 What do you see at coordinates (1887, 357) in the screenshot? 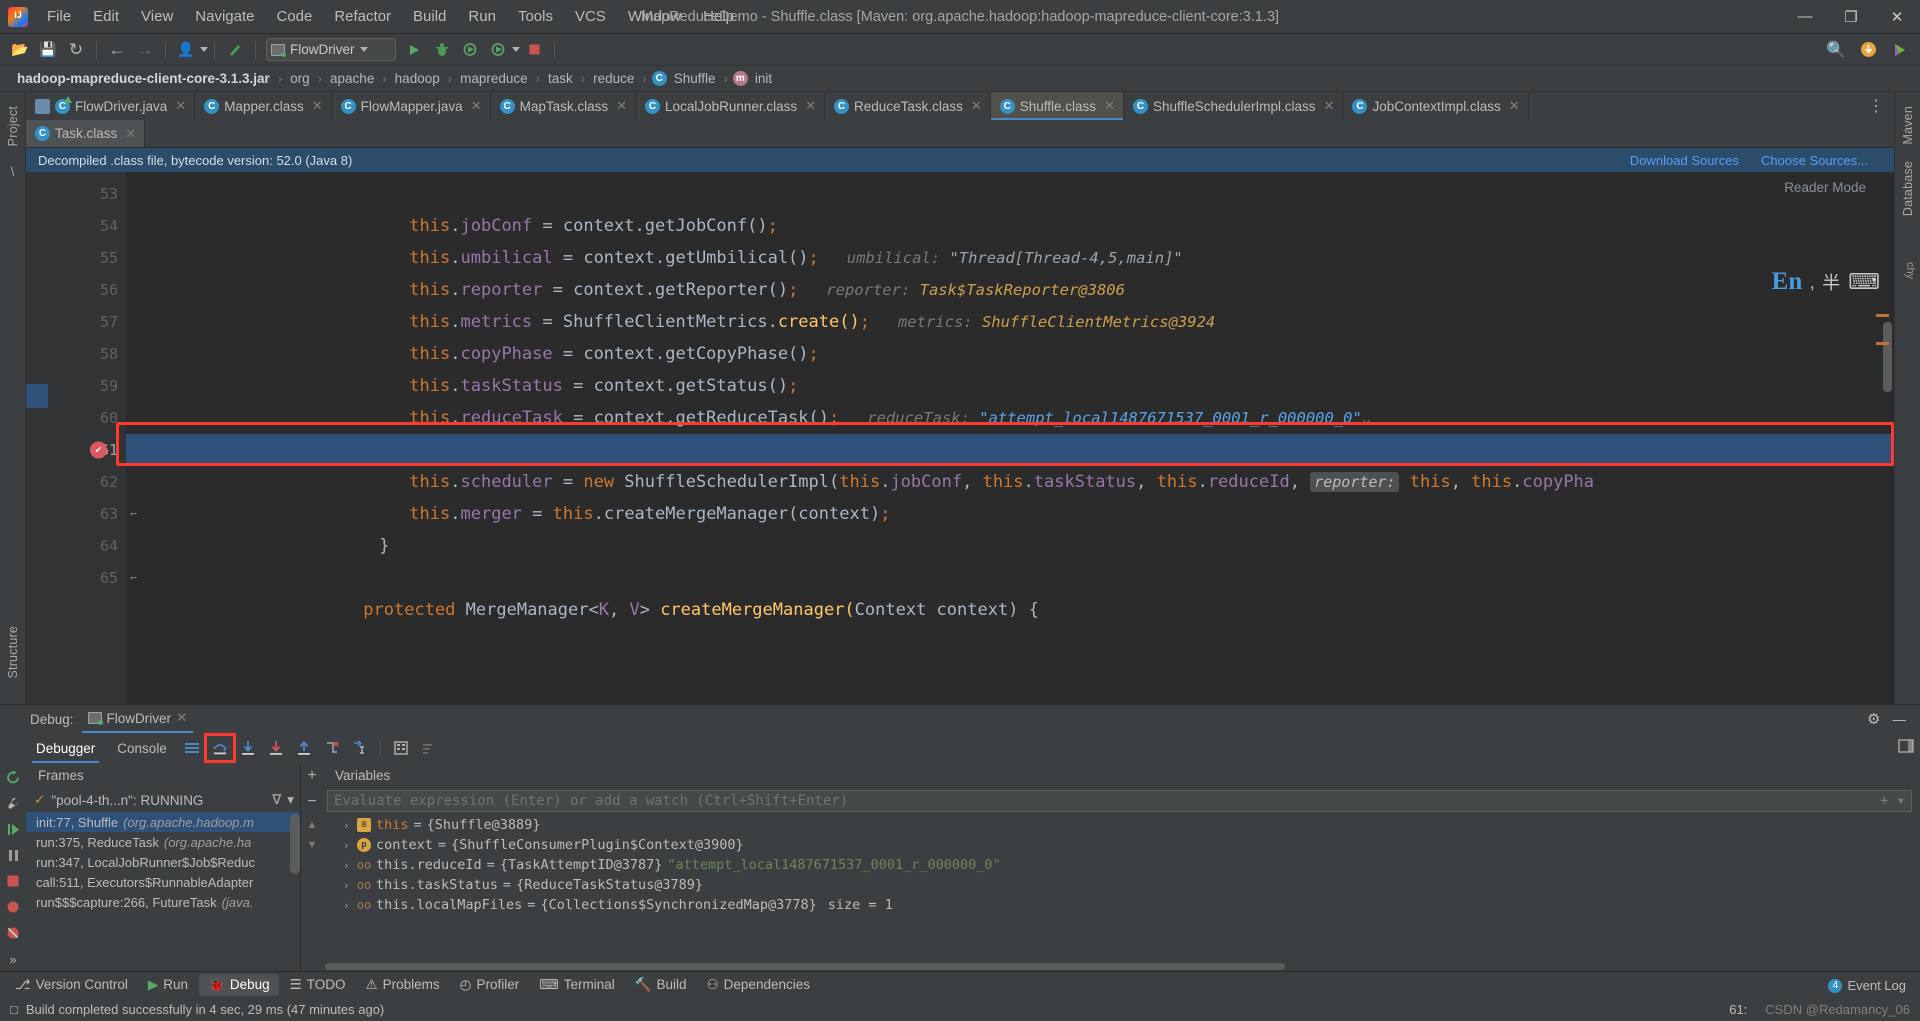
I see `editor-scrollbar-thumb` at bounding box center [1887, 357].